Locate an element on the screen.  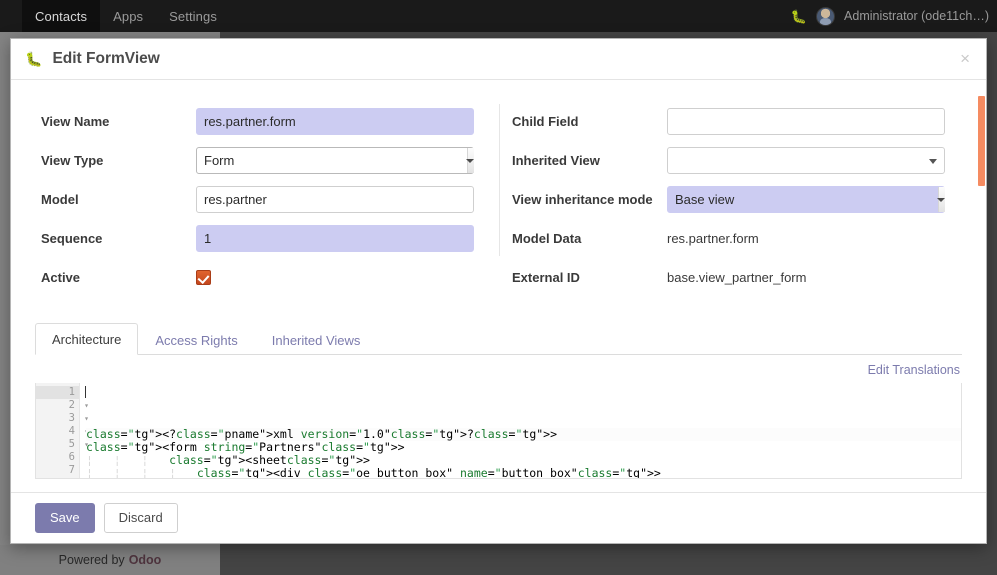
dialog-footer: Save Discard is located at coordinates (498, 517).